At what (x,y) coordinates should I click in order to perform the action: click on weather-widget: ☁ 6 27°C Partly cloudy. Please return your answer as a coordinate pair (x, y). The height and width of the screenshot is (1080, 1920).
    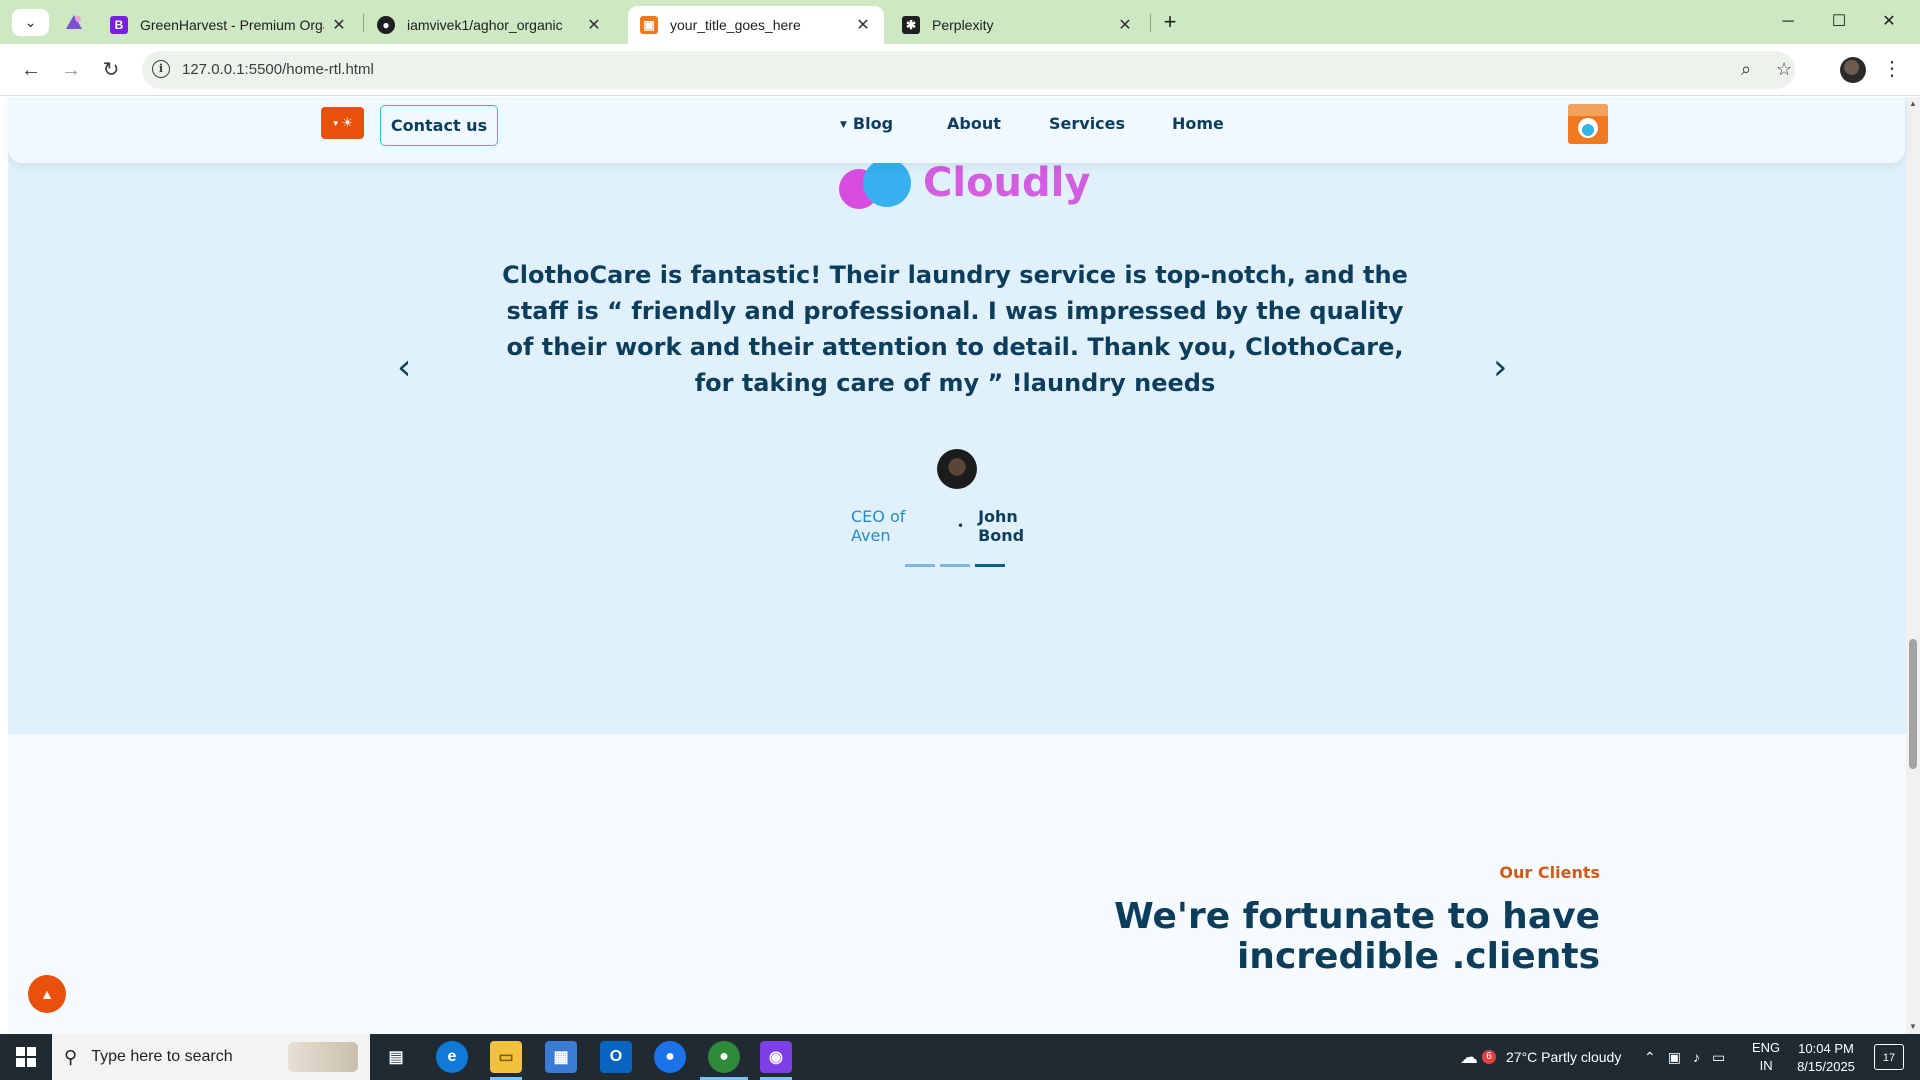
    Looking at the image, I should click on (1540, 1057).